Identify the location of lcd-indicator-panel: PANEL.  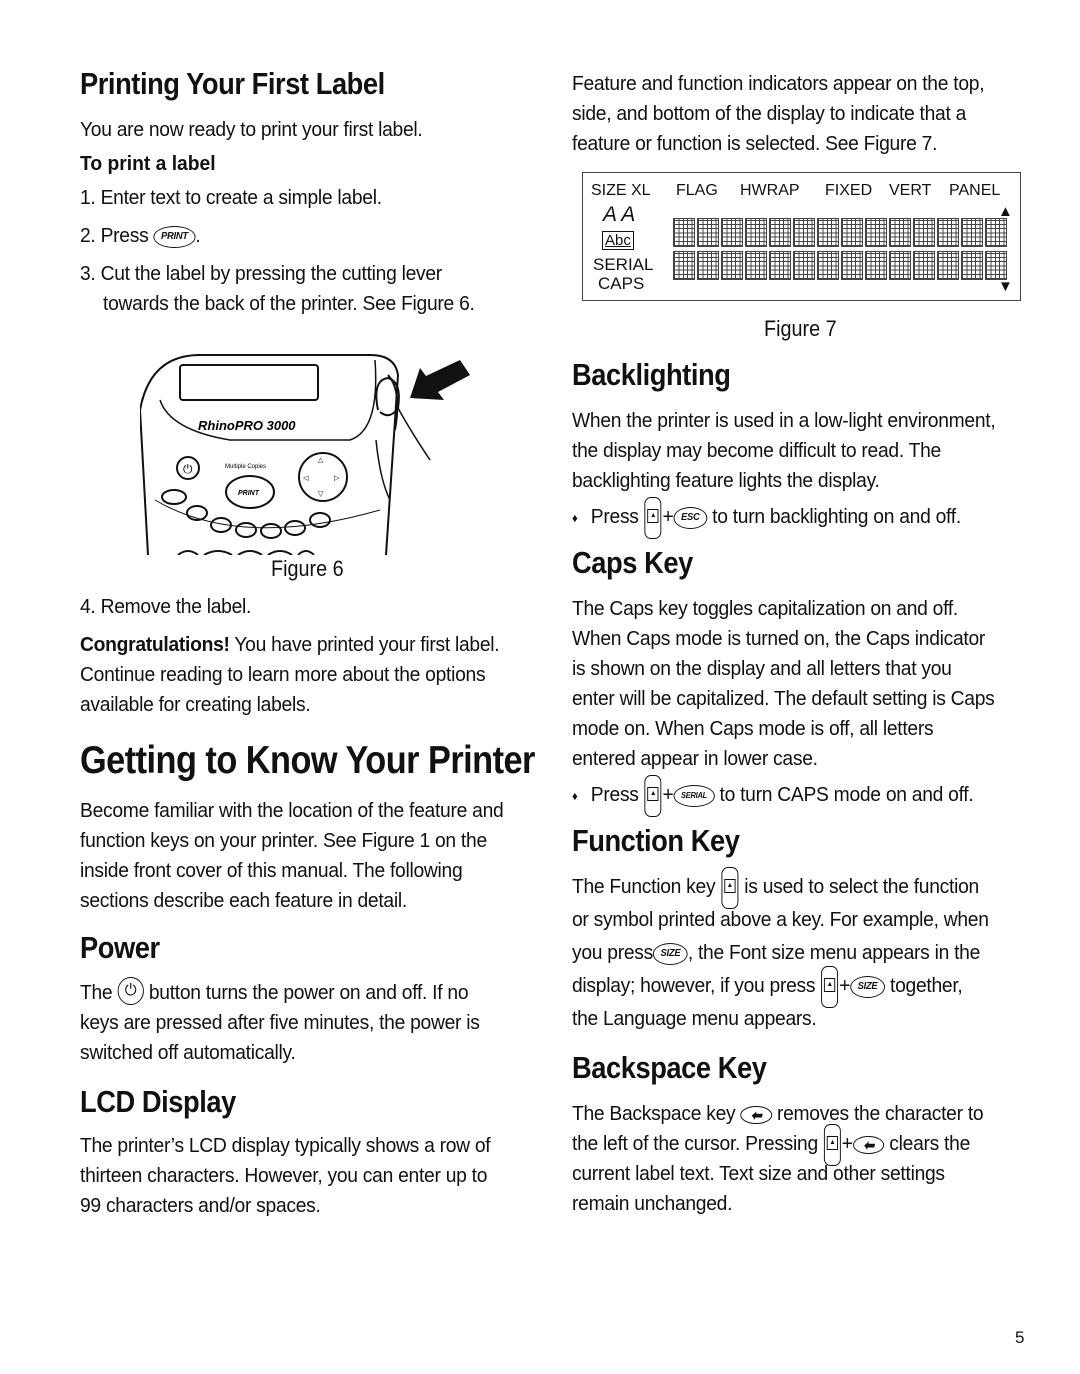
(975, 190).